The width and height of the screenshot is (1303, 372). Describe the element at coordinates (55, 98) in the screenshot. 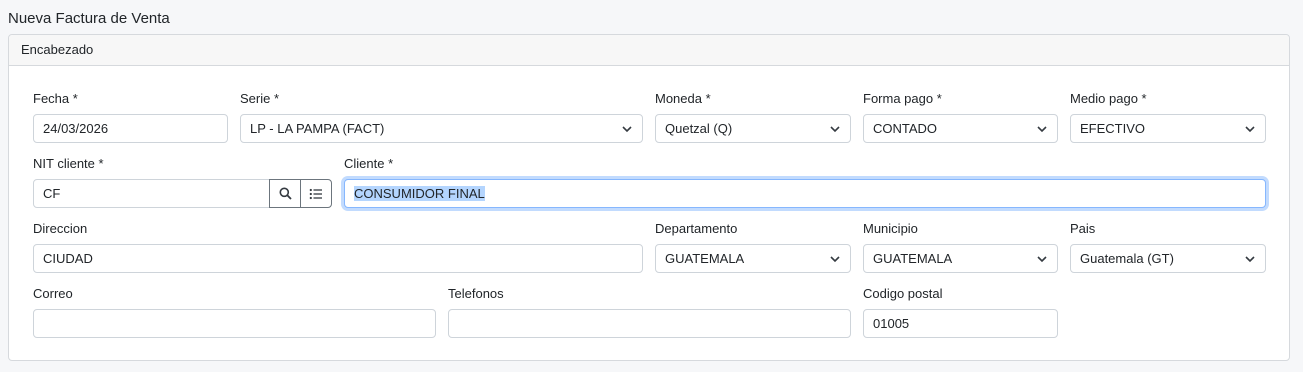

I see `fecha-label: Fecha *` at that location.